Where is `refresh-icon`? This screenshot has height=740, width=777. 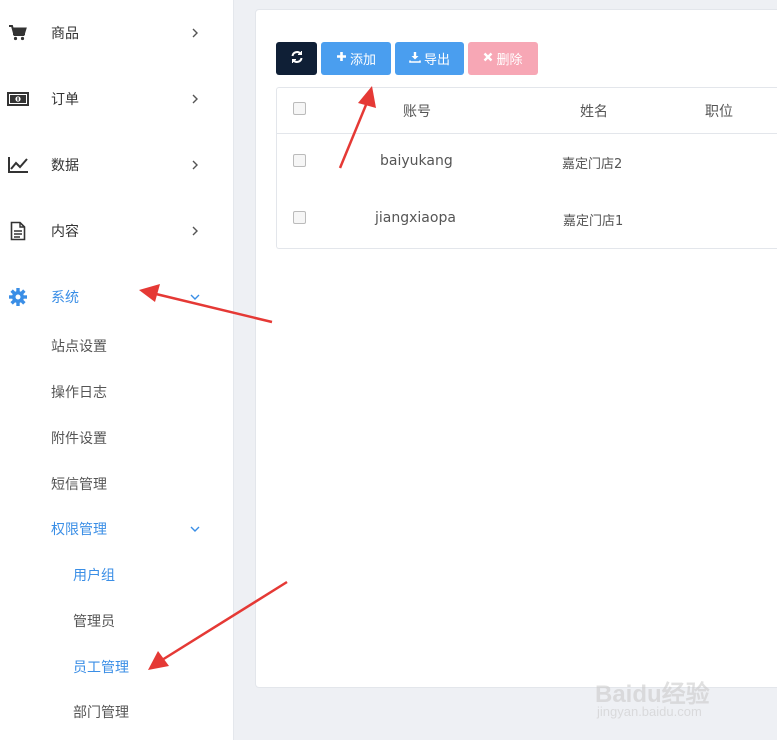 refresh-icon is located at coordinates (297, 59).